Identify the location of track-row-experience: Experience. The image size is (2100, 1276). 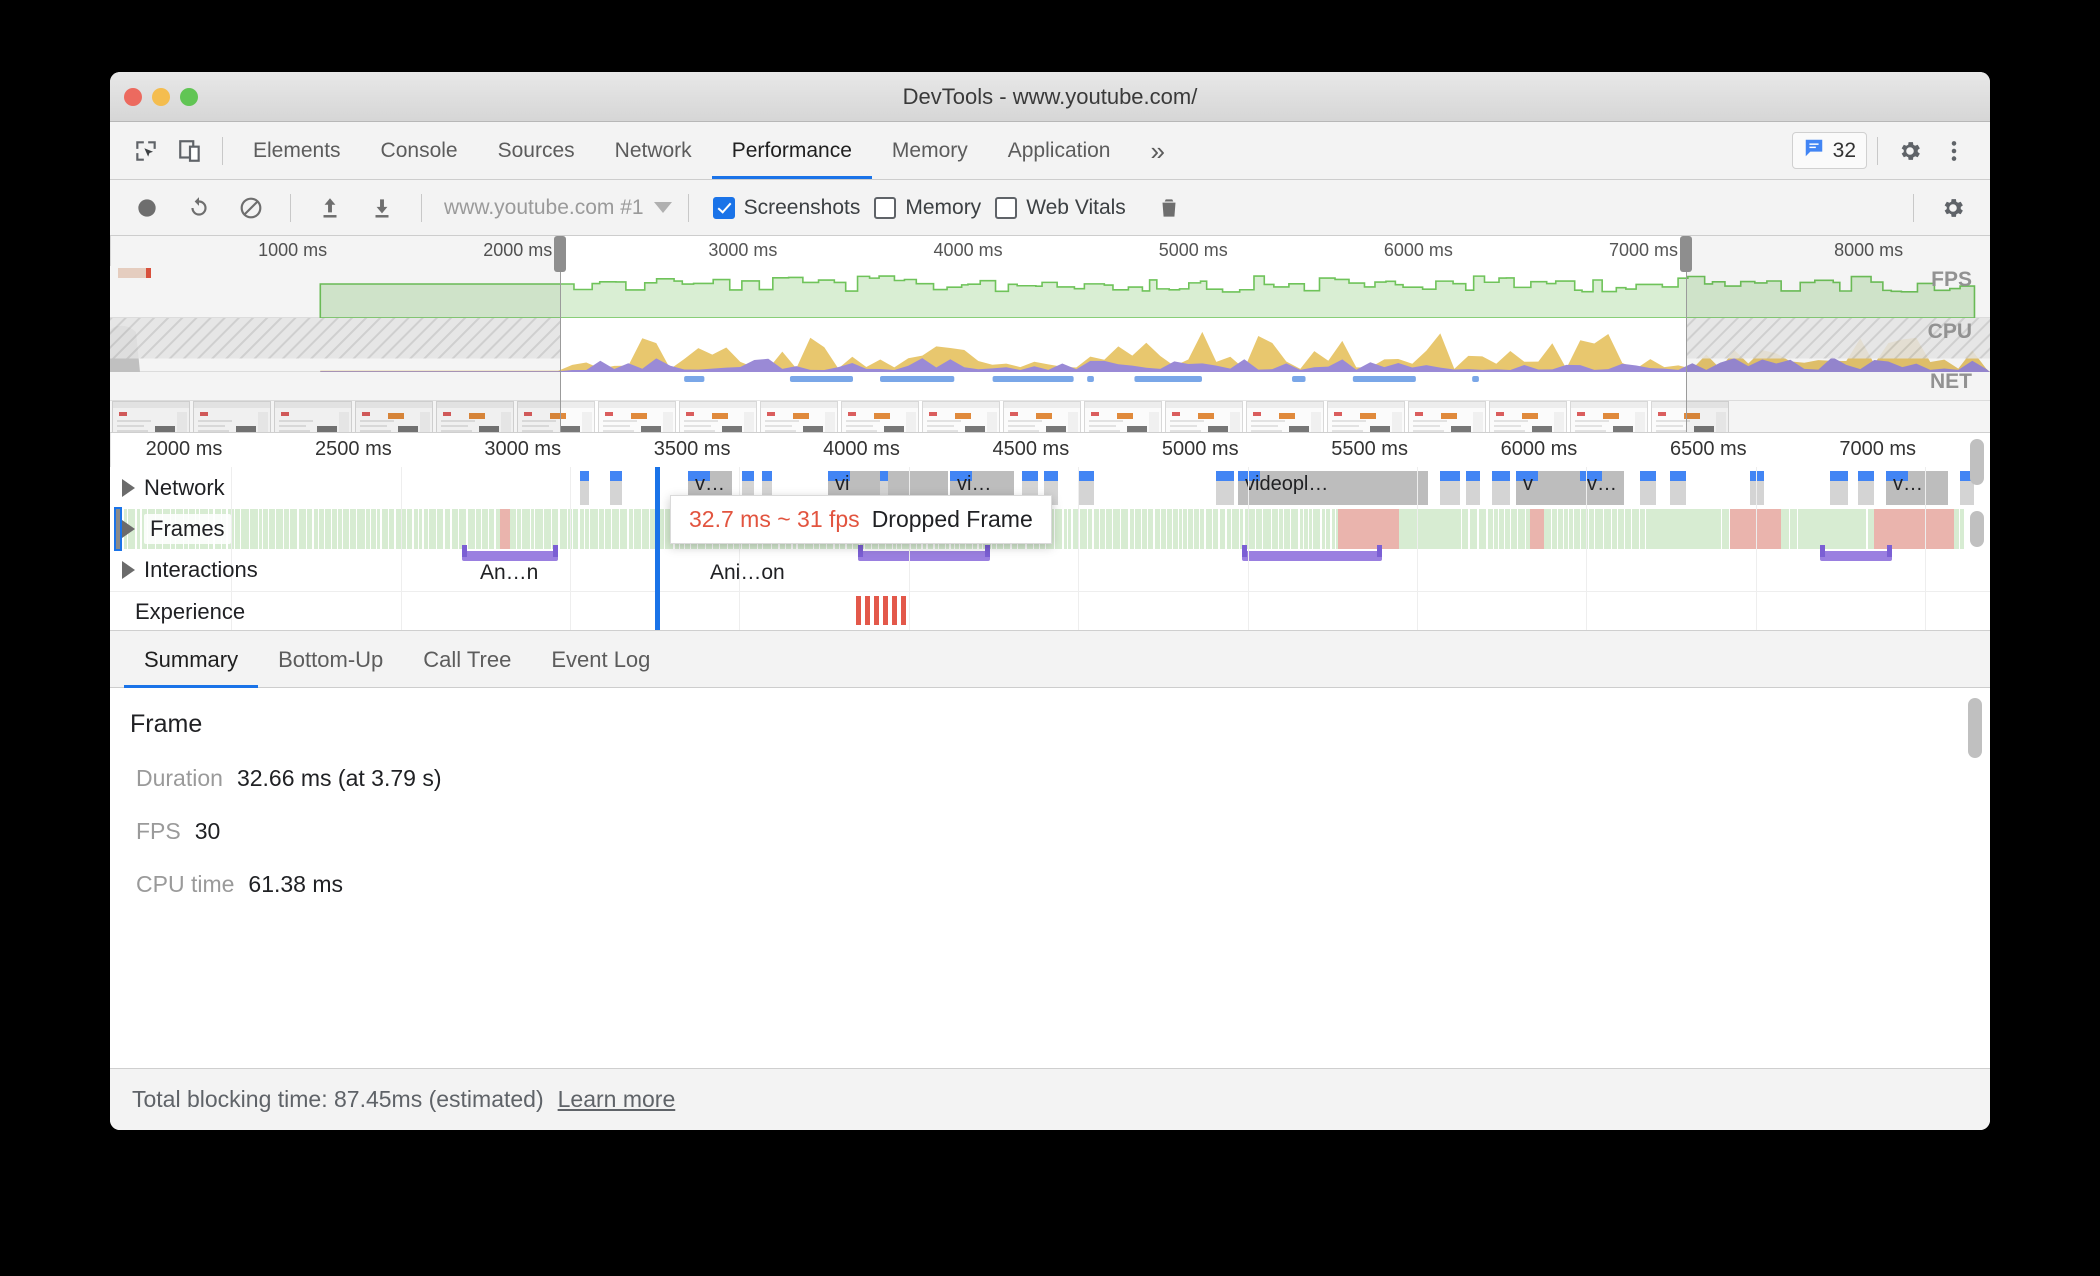
(1050, 610).